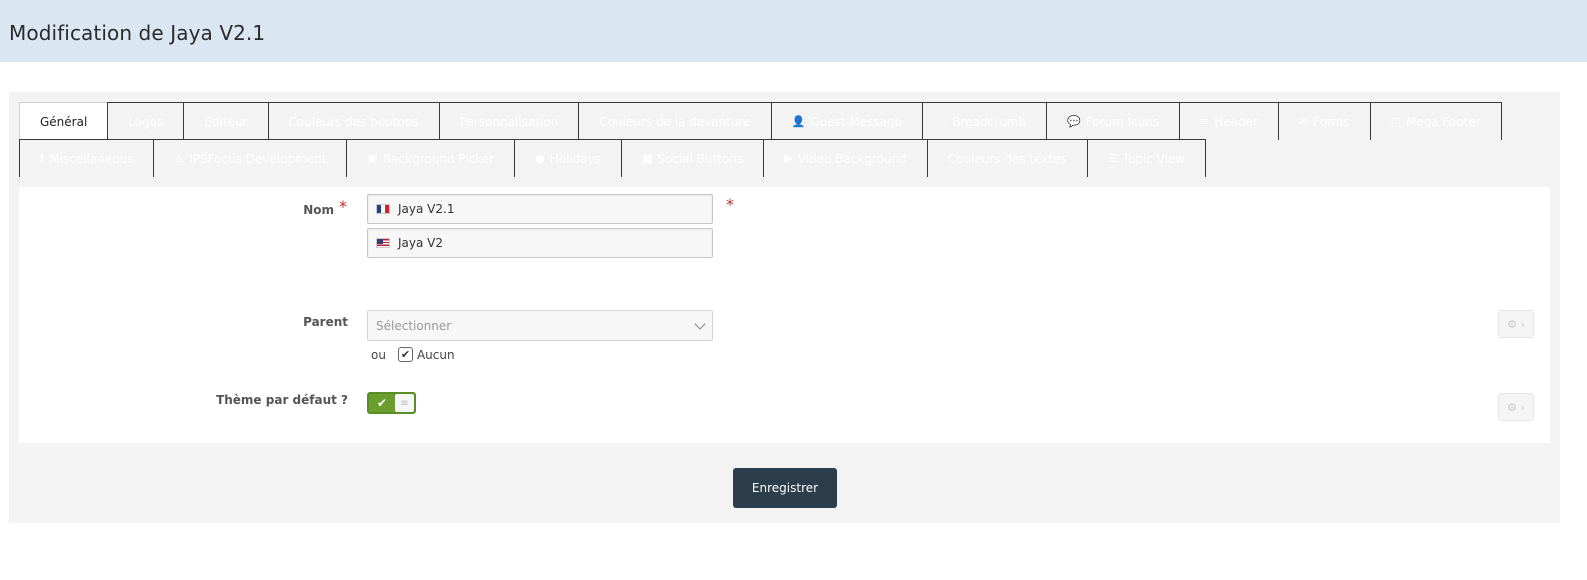  I want to click on tab-label: Mega Footer, so click(1443, 121).